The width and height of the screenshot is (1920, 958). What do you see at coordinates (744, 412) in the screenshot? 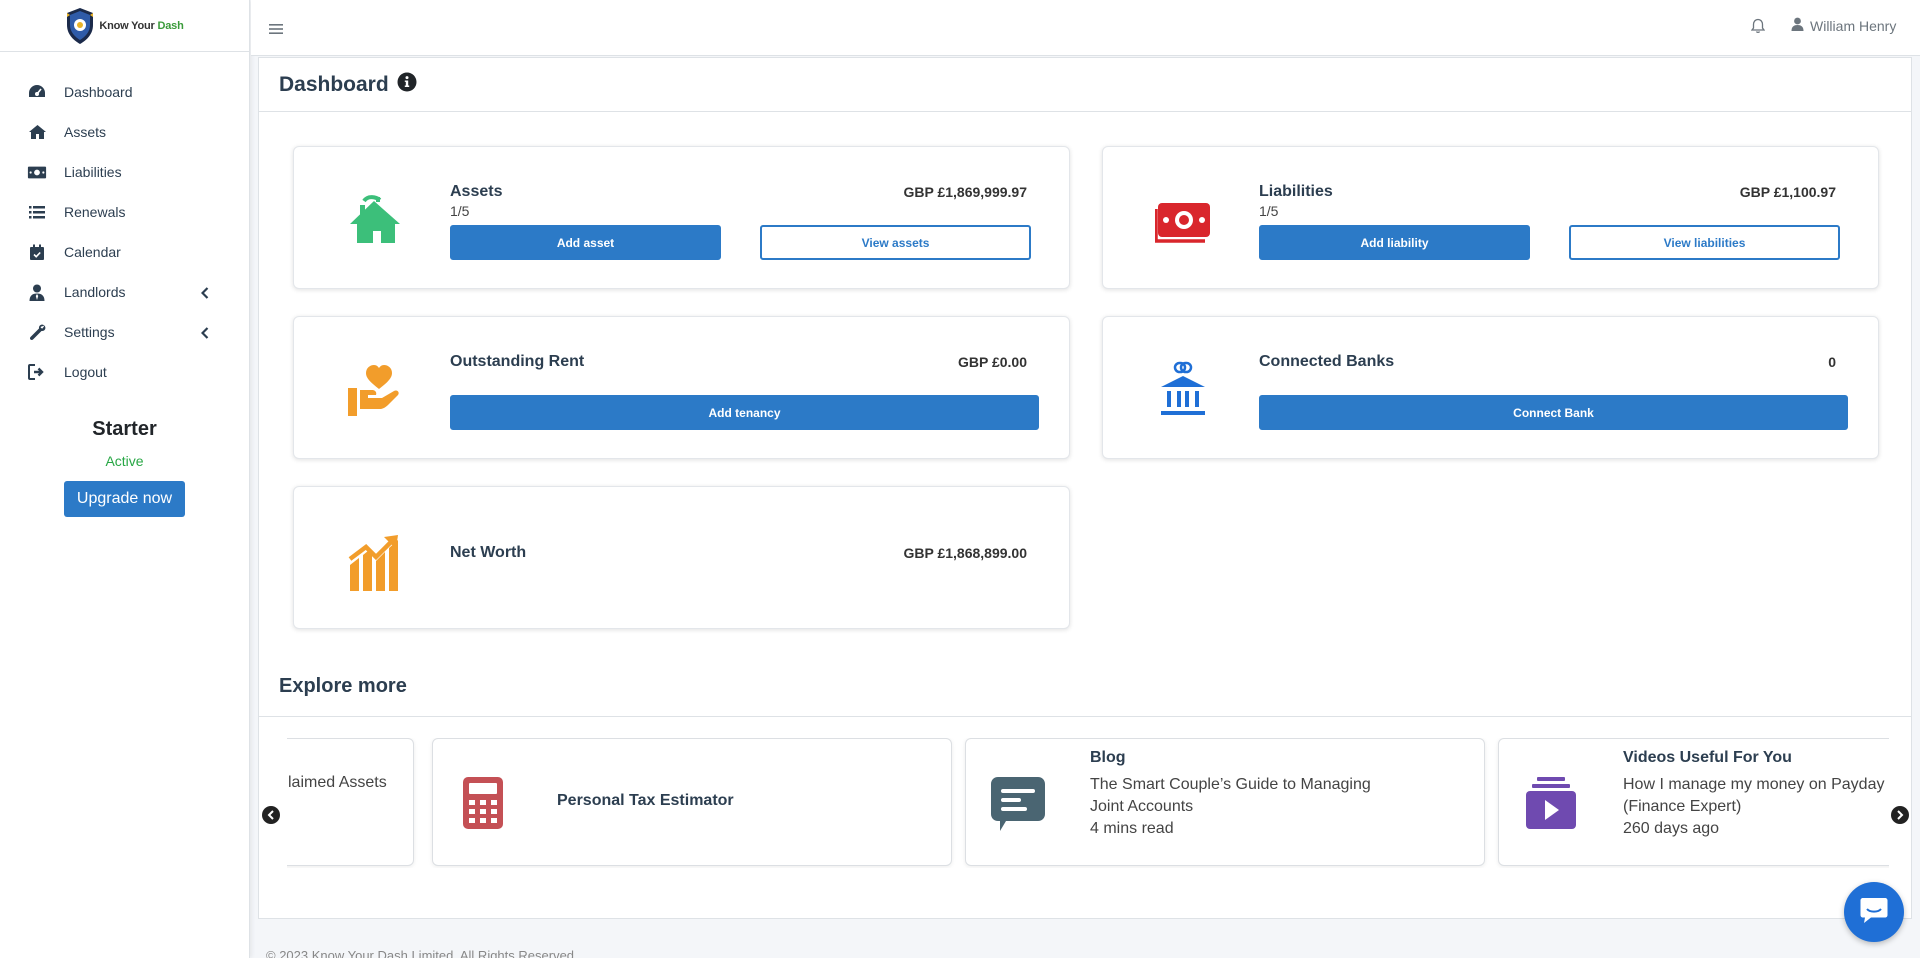
I see `add-tenancy-button: Add tenancy` at bounding box center [744, 412].